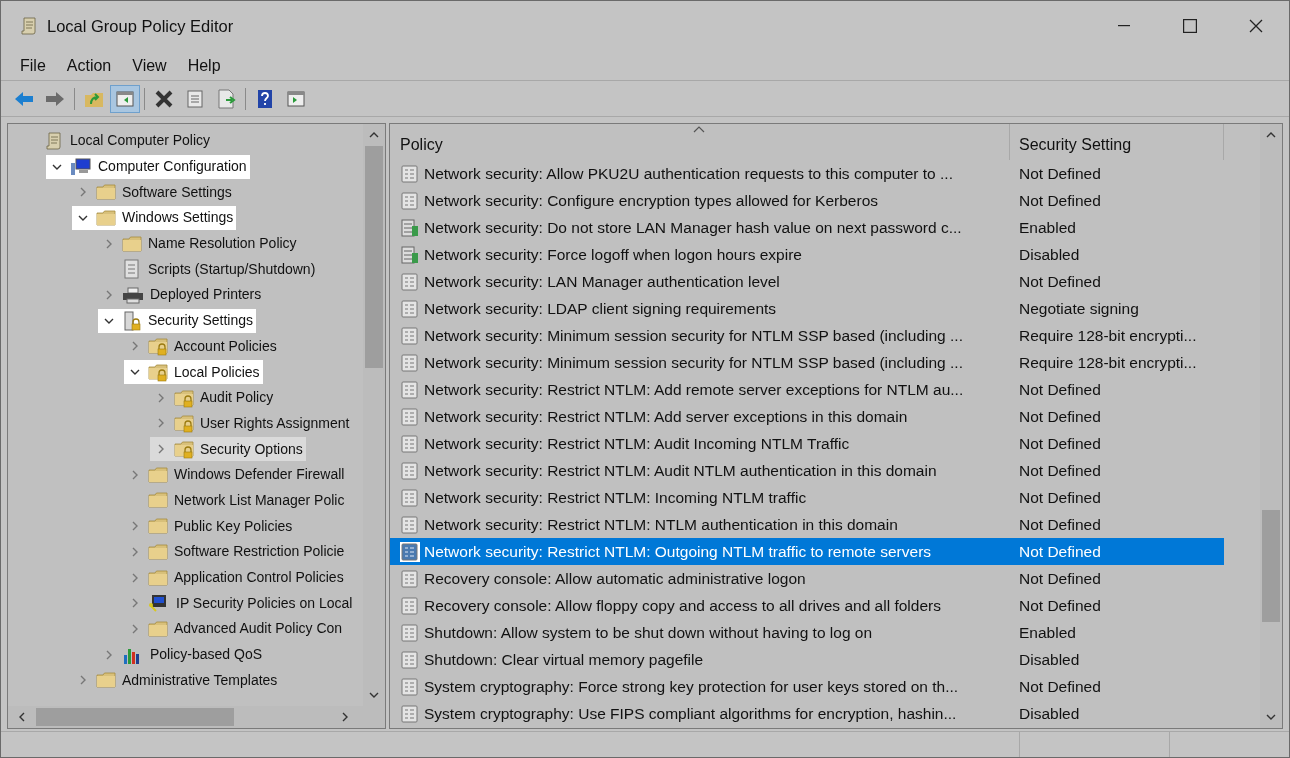  What do you see at coordinates (89, 65) in the screenshot?
I see `menu-item: Action` at bounding box center [89, 65].